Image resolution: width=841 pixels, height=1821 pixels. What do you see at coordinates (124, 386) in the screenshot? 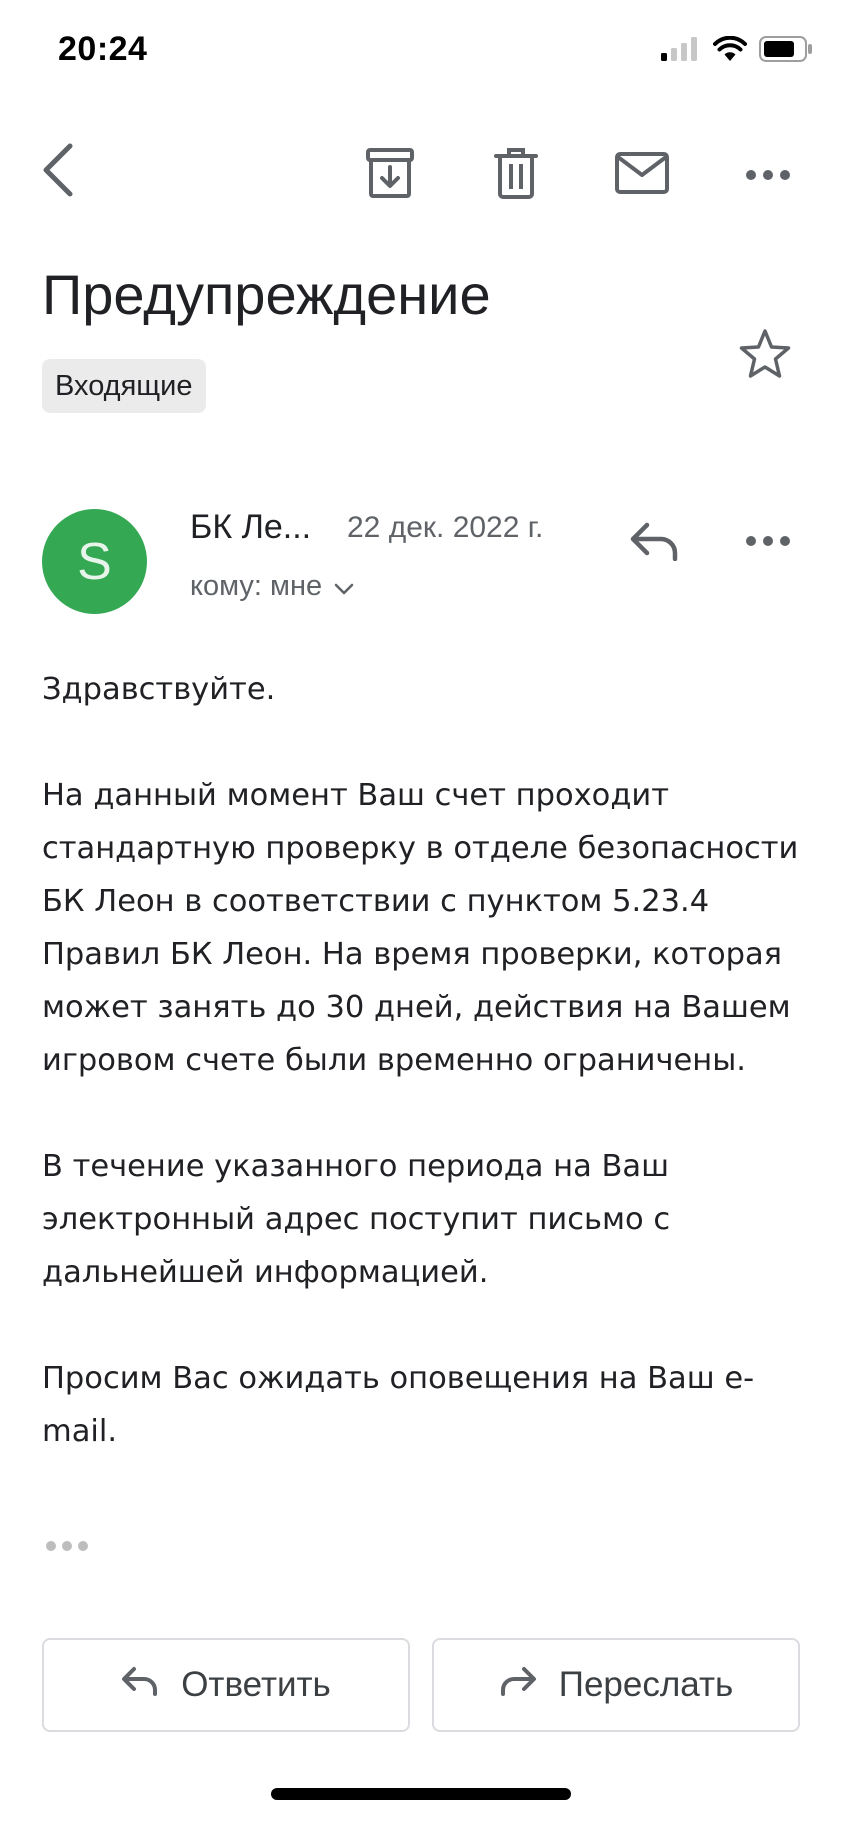
I see `label-chip-inbox: Входящие` at bounding box center [124, 386].